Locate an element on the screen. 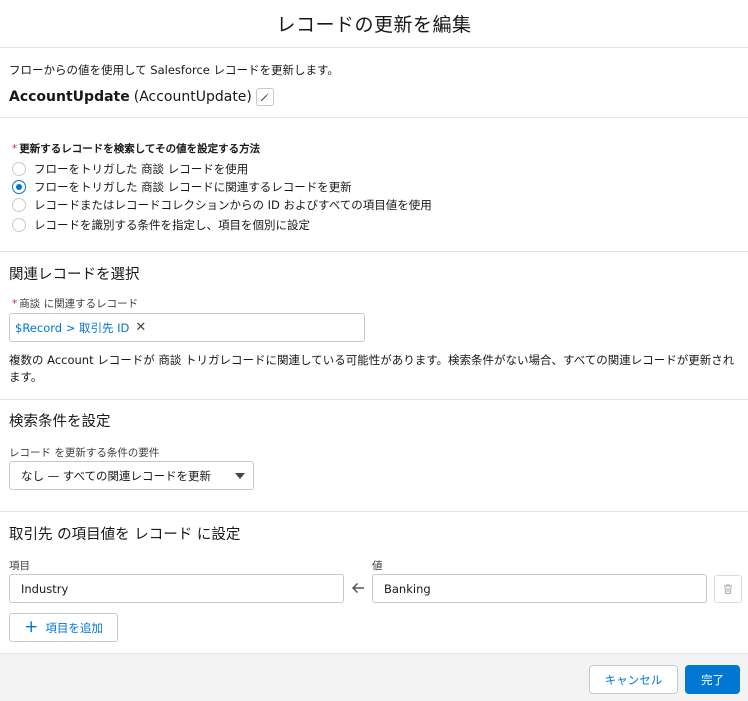  edit-name-button is located at coordinates (264, 97).